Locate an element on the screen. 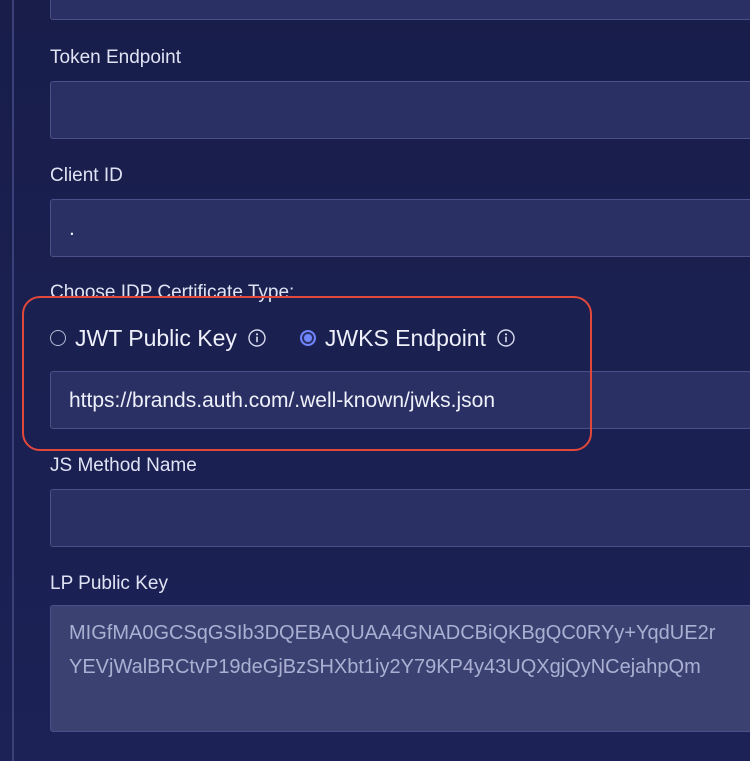 The height and width of the screenshot is (761, 750). certificate-type-radio-group: JWT Public Key JWKS Endpoint is located at coordinates (282, 338).